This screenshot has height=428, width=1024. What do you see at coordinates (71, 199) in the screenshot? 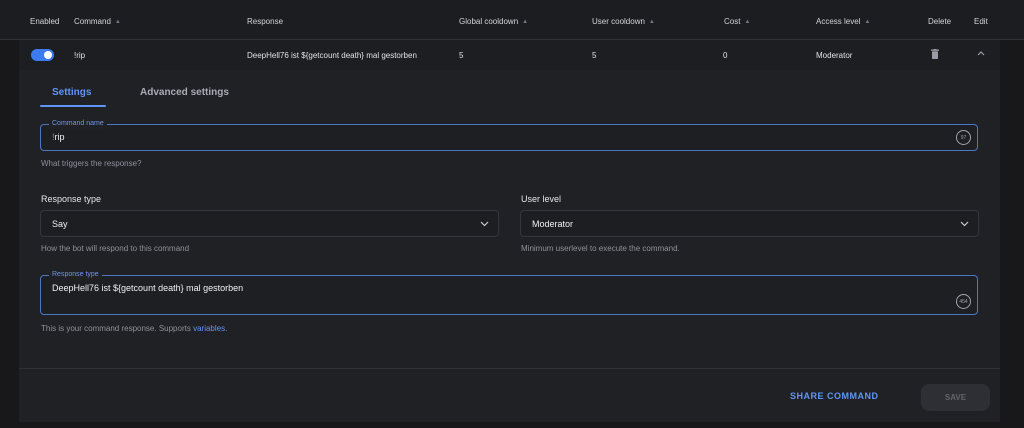
I see `response-type-section-label: Response type` at bounding box center [71, 199].